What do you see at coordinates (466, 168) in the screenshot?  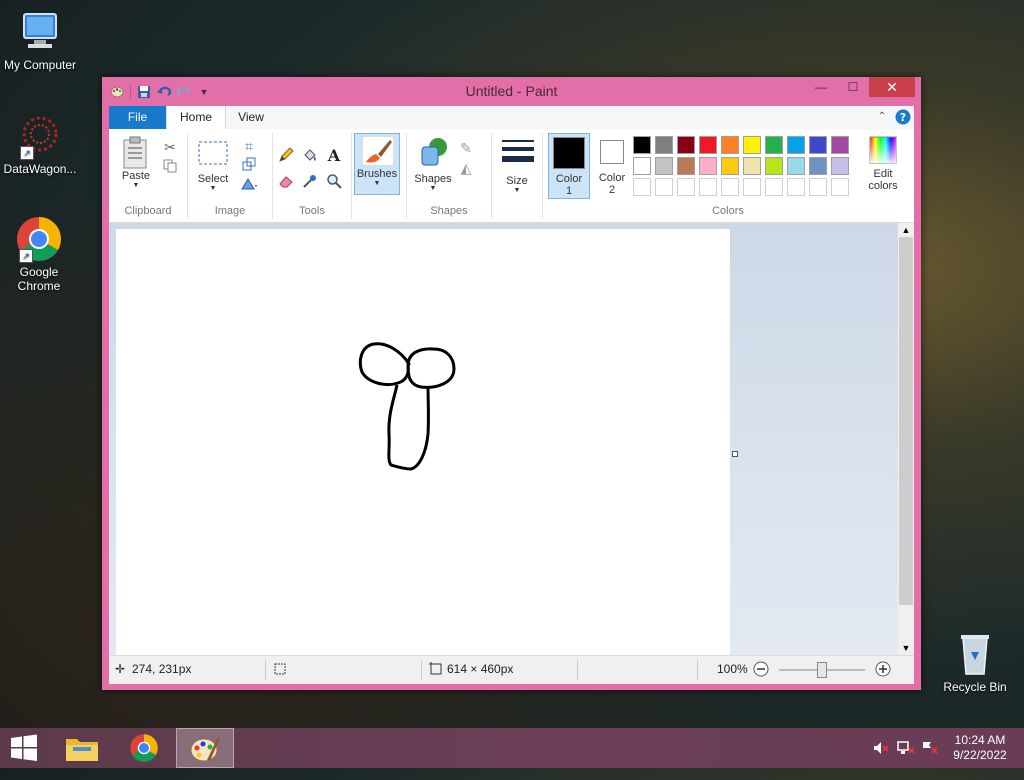 I see `shape-fill-icon: ◭` at bounding box center [466, 168].